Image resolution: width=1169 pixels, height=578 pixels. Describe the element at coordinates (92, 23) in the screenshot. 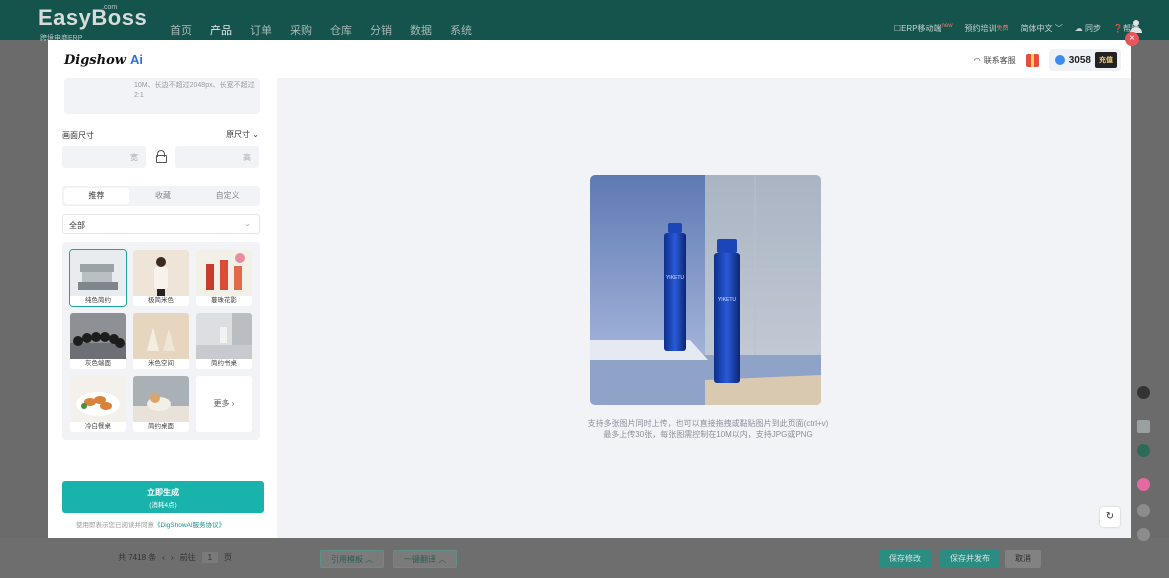

I see `easyboss-logo: EasyBoss .com 跨境电商ERP` at that location.